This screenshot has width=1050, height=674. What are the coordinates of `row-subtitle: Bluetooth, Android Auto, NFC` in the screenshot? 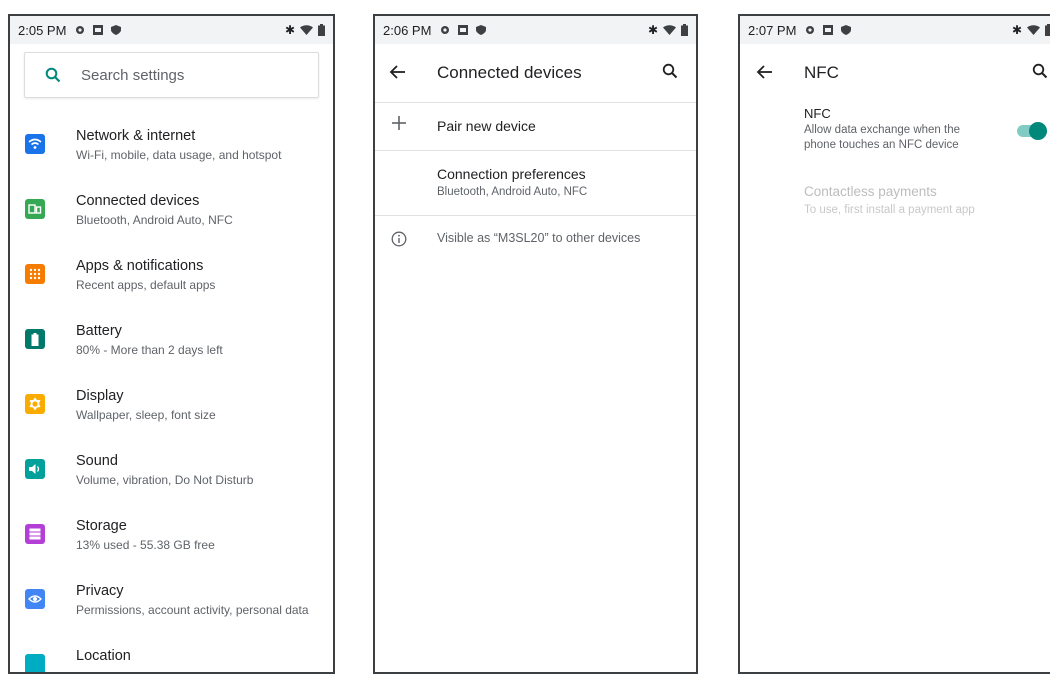 It's located at (512, 192).